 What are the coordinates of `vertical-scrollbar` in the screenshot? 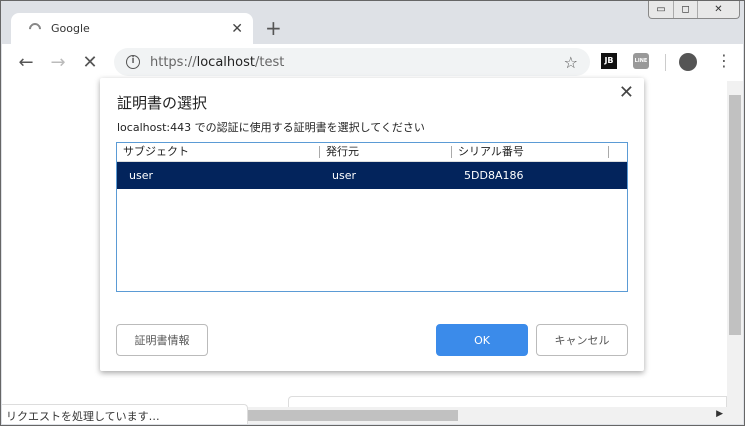 It's located at (735, 252).